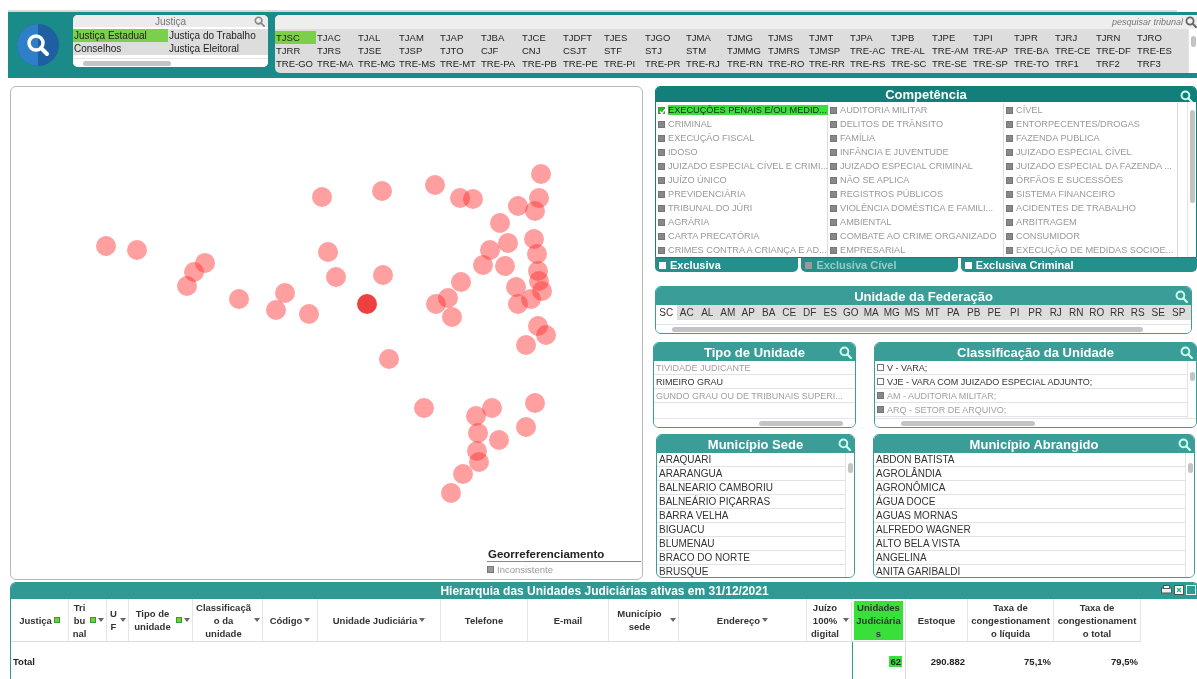 Image resolution: width=1197 pixels, height=679 pixels. I want to click on column-header: E-mail, so click(568, 620).